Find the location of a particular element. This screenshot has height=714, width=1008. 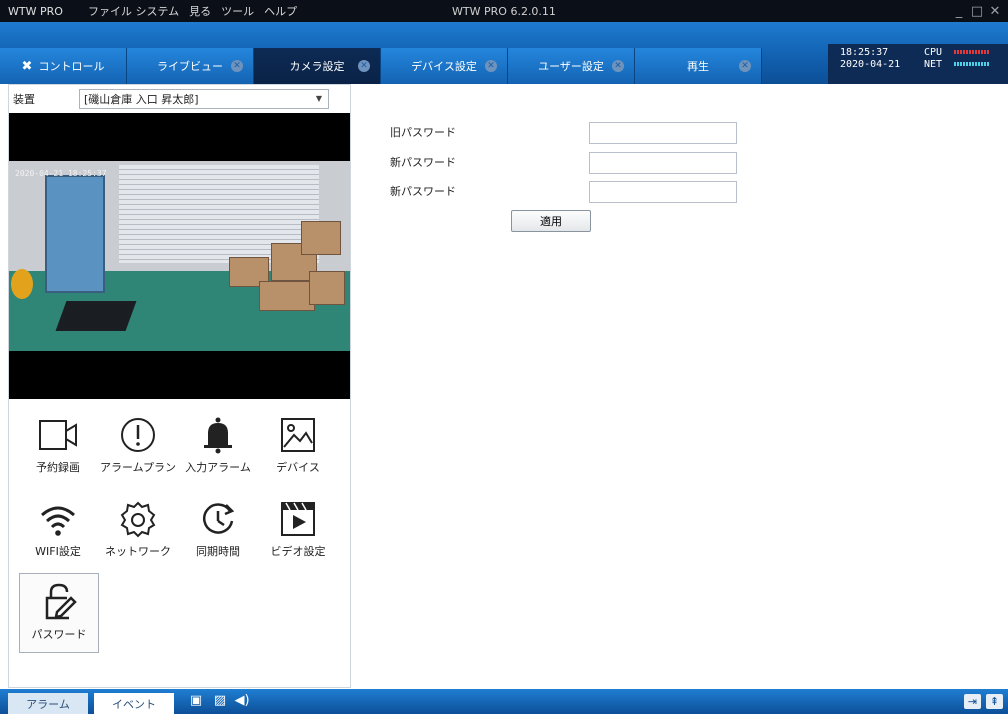

status-datetime: 18:25:37 2020-04-21 is located at coordinates (870, 59).